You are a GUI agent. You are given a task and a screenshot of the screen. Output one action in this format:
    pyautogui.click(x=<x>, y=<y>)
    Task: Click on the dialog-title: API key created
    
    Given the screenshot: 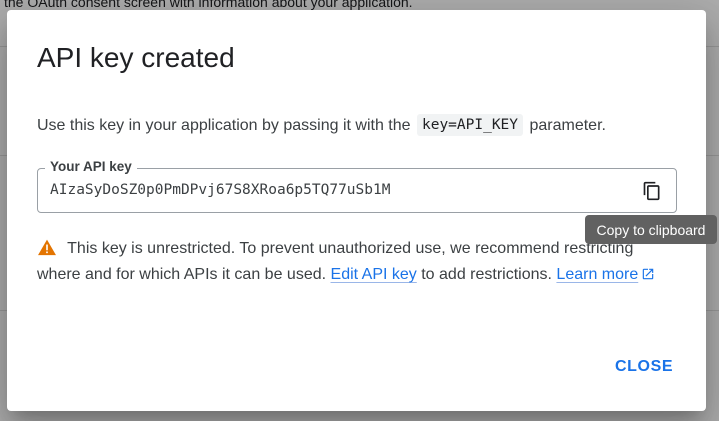 What is the action you would take?
    pyautogui.click(x=136, y=57)
    